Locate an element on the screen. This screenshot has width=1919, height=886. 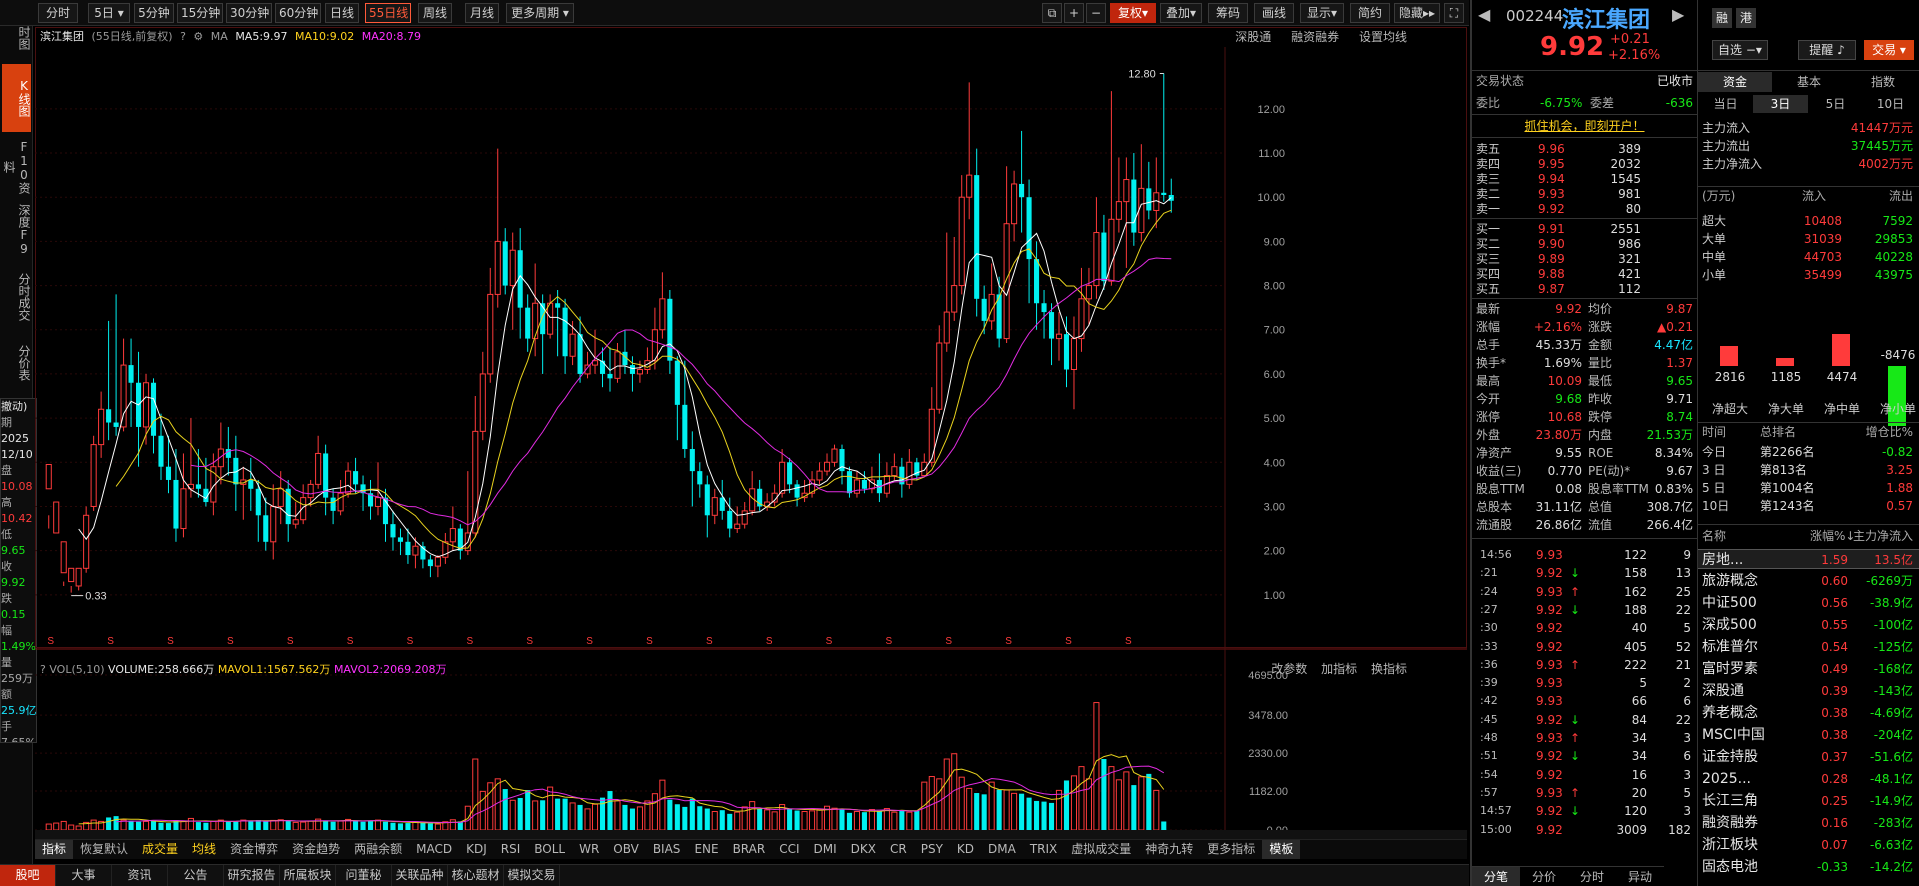
chips-button: 筹码 is located at coordinates (1228, 13).